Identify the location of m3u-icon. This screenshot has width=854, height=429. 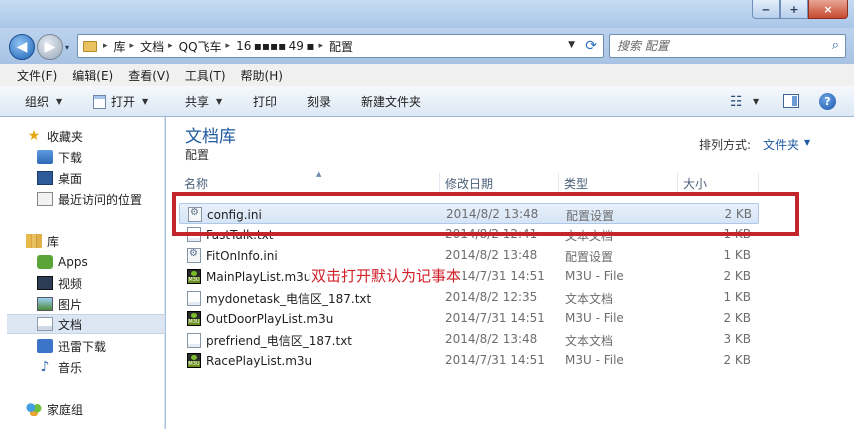
(194, 318).